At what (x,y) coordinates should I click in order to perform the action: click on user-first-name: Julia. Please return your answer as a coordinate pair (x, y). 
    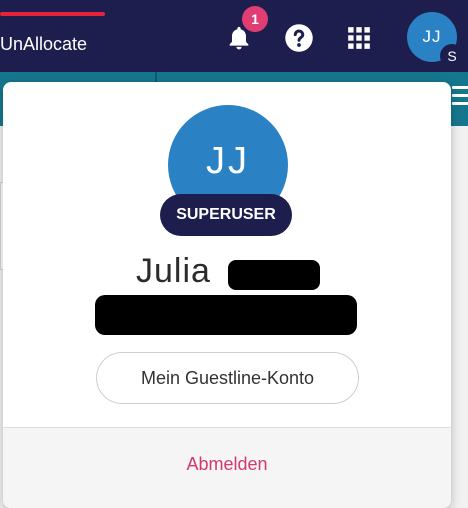
    Looking at the image, I should click on (173, 271).